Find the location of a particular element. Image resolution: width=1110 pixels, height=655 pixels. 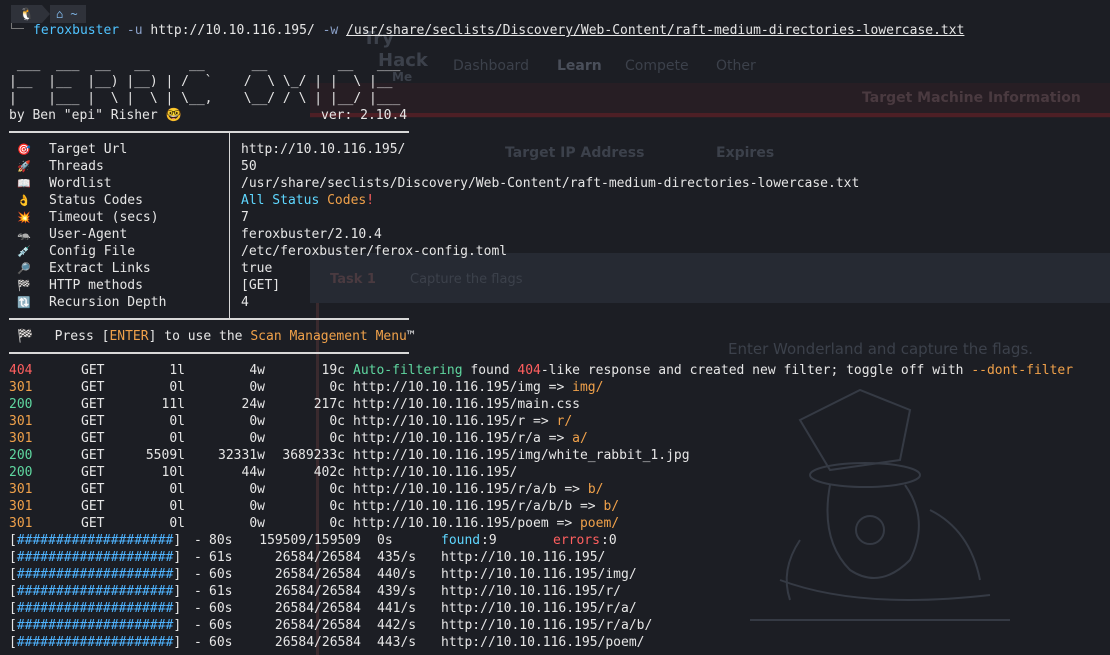

prompt-separator is located at coordinates (45, 14).